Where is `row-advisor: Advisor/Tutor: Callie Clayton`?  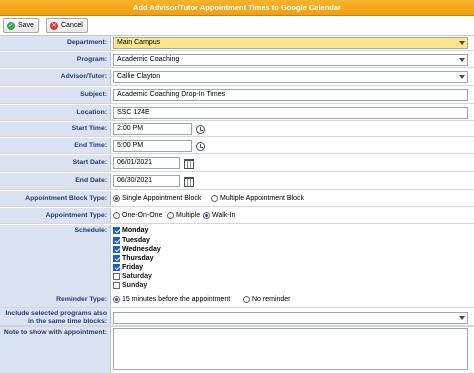
row-advisor: Advisor/Tutor: Callie Clayton is located at coordinates (237, 77).